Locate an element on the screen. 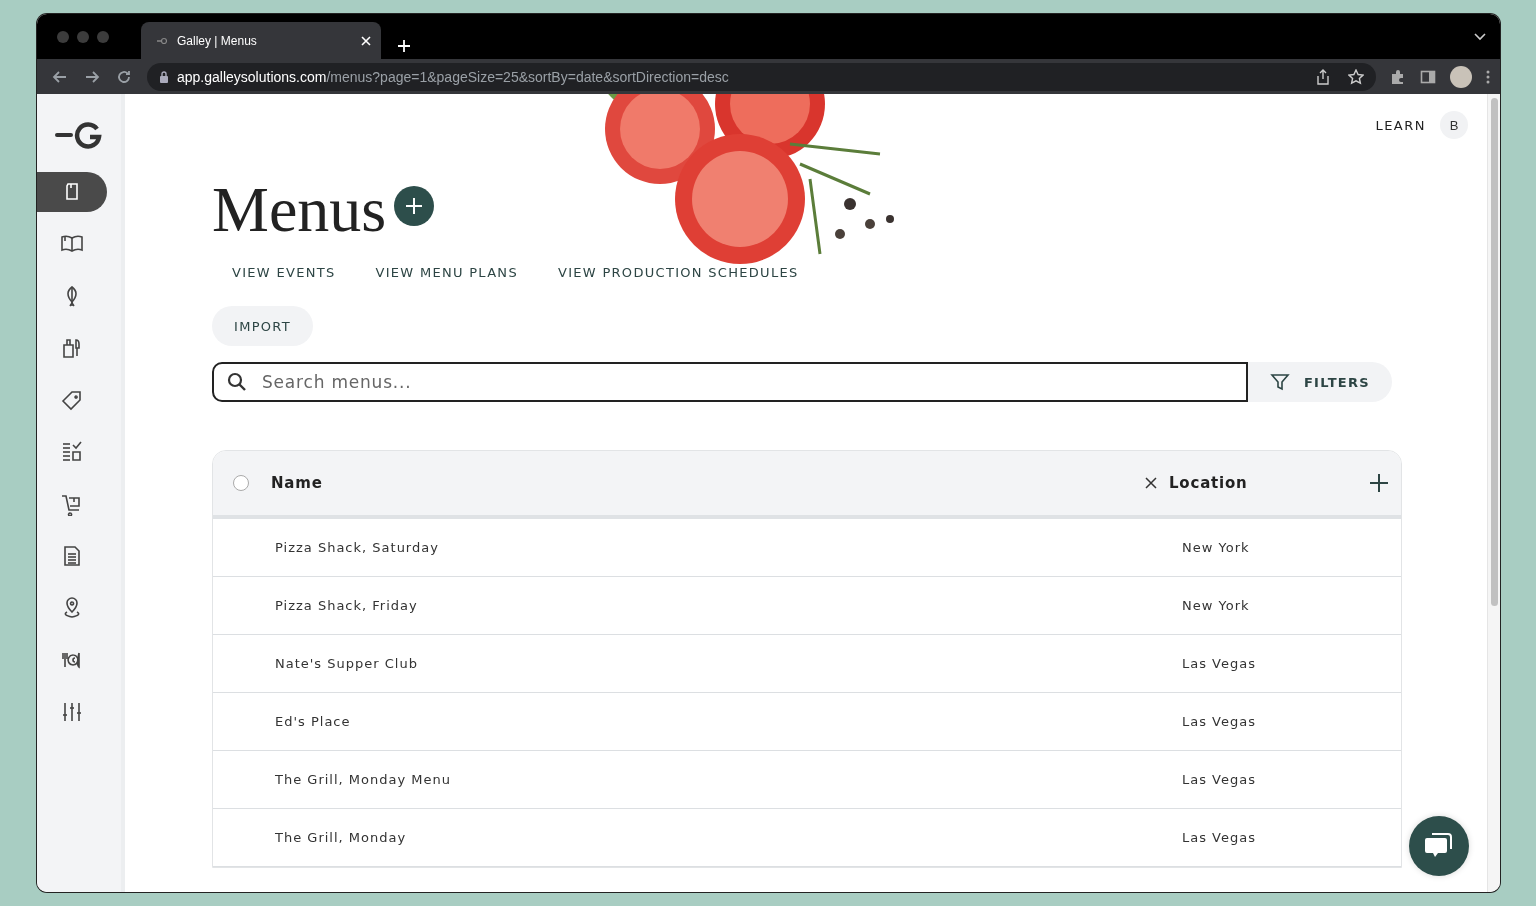  filter-icon is located at coordinates (1279, 382).